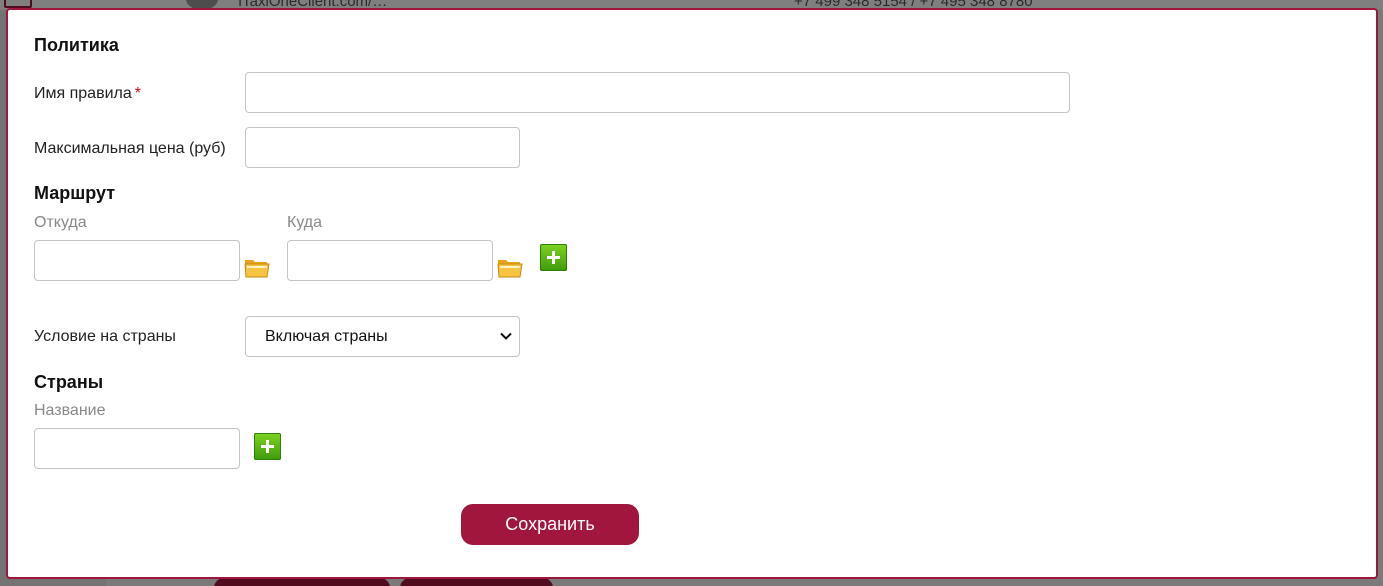 The height and width of the screenshot is (586, 1383). I want to click on rule-name-label-text: Имя правила, so click(83, 93).